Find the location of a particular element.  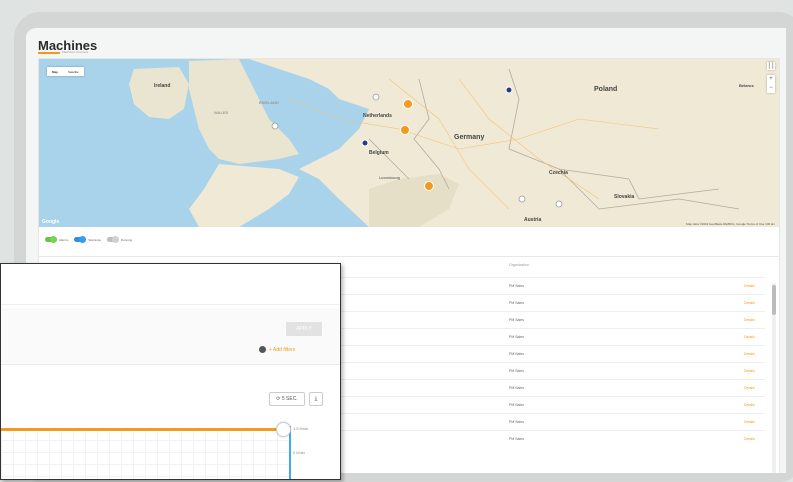

legend-running: Running is located at coordinates (119, 239).